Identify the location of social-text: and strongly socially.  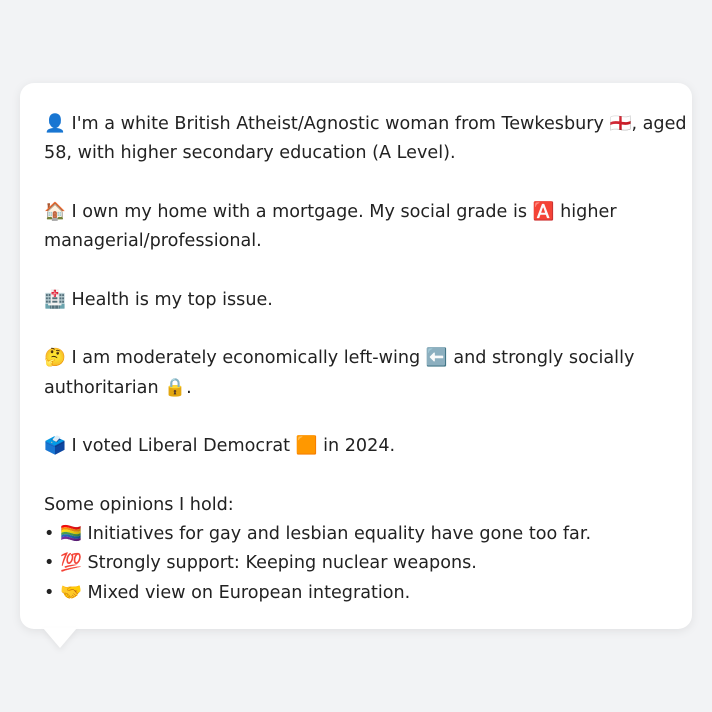
(544, 358).